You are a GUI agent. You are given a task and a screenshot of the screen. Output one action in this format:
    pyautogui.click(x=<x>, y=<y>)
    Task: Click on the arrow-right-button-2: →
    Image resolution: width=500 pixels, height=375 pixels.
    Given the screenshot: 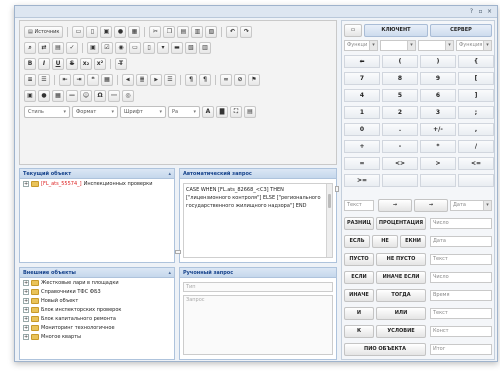 What is the action you would take?
    pyautogui.click(x=431, y=205)
    